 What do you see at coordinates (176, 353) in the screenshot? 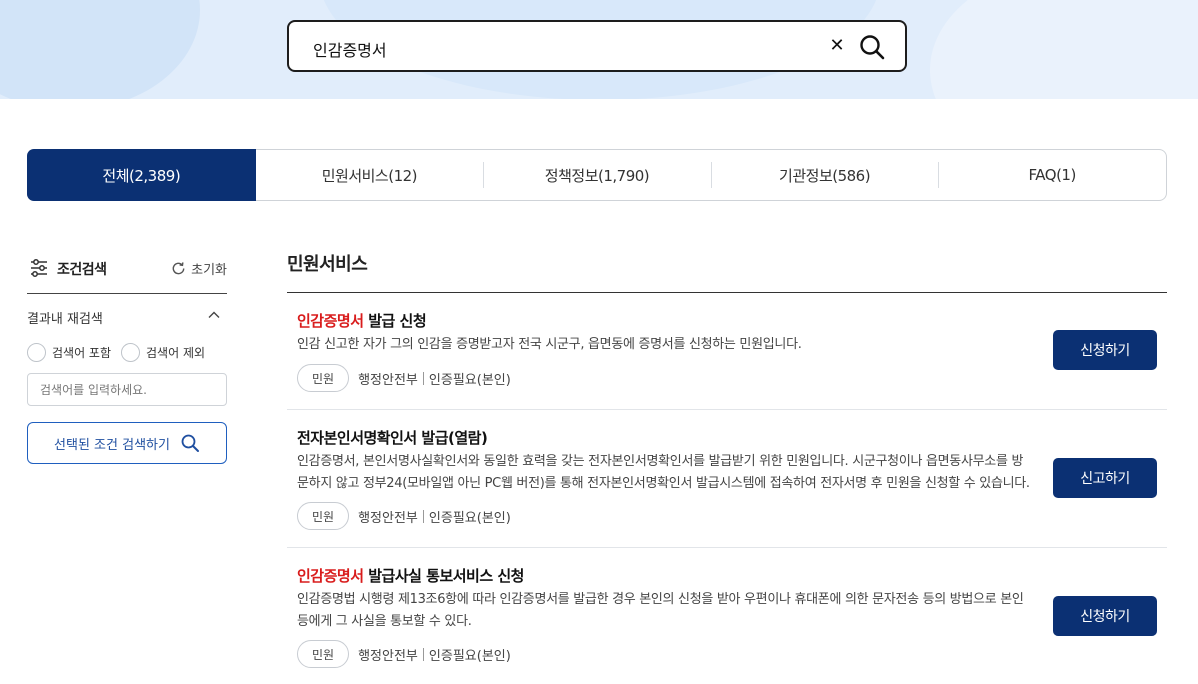
I see `exclude-keyword-label: 검색어 제외` at bounding box center [176, 353].